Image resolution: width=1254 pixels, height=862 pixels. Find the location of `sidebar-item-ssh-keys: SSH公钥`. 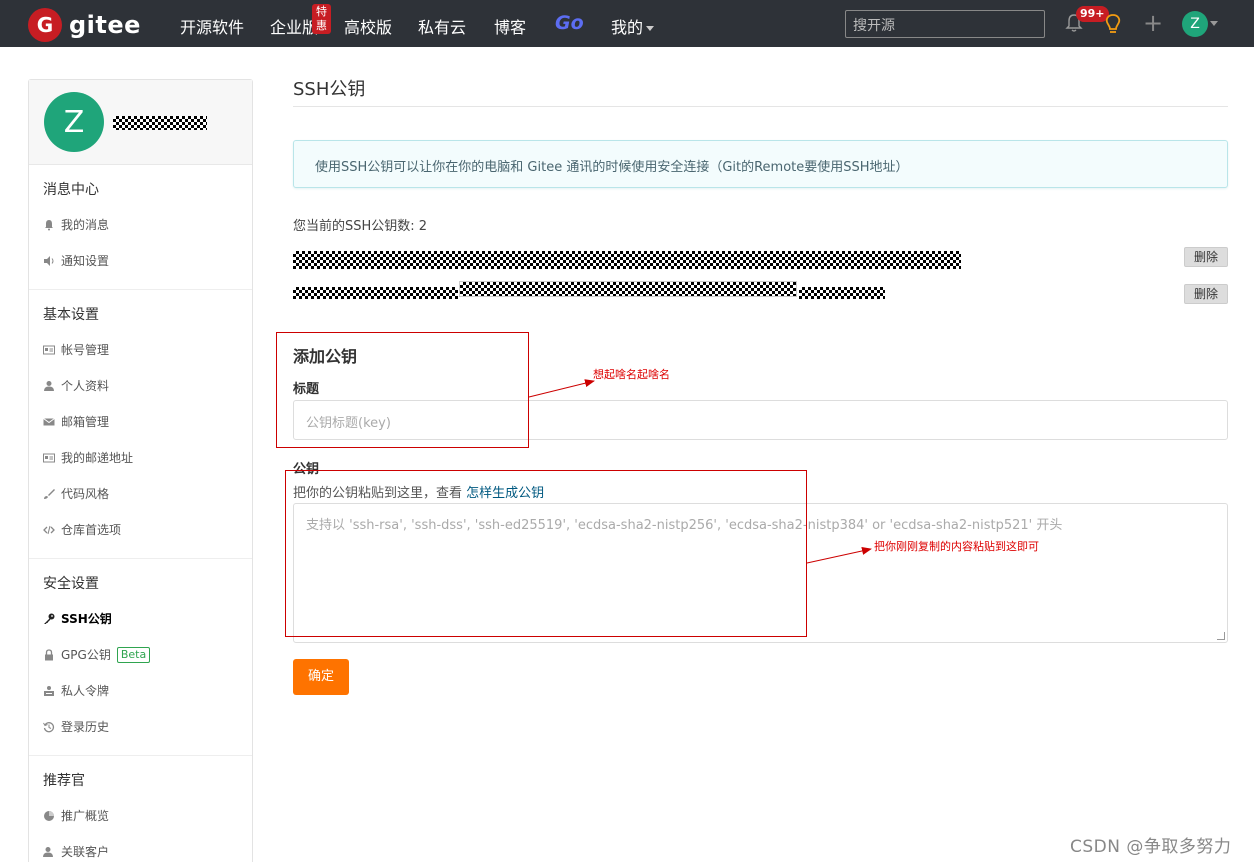

sidebar-item-ssh-keys: SSH公钥 is located at coordinates (140, 619).